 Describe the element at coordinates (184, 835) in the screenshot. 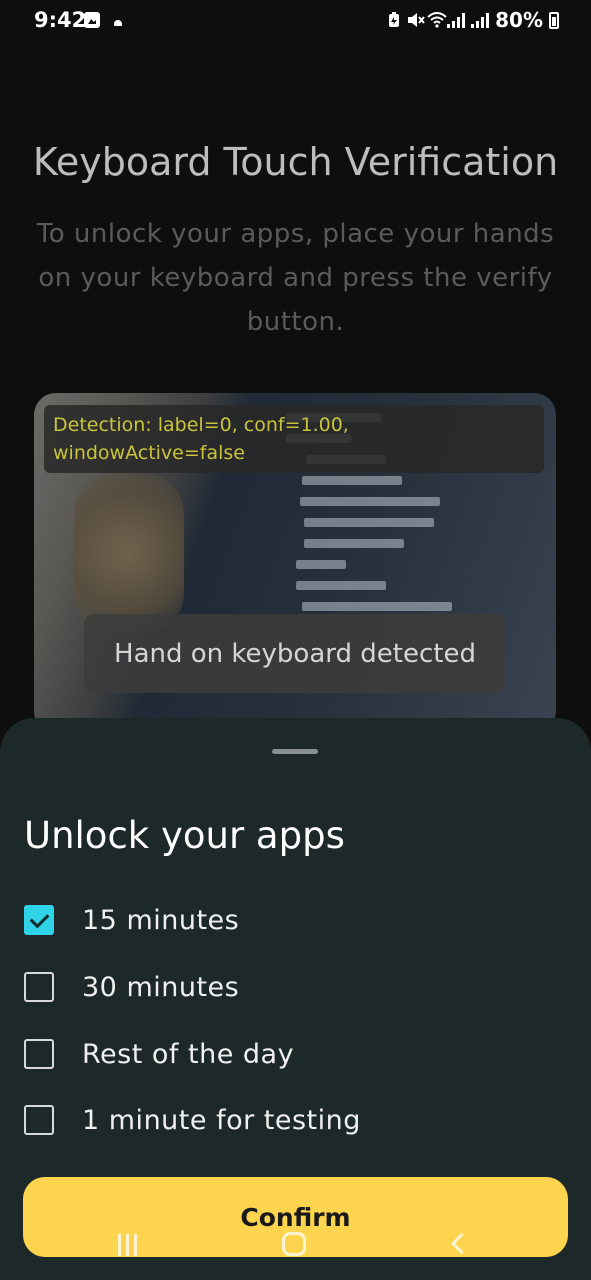

I see `sheet-title: Unlock your apps` at that location.